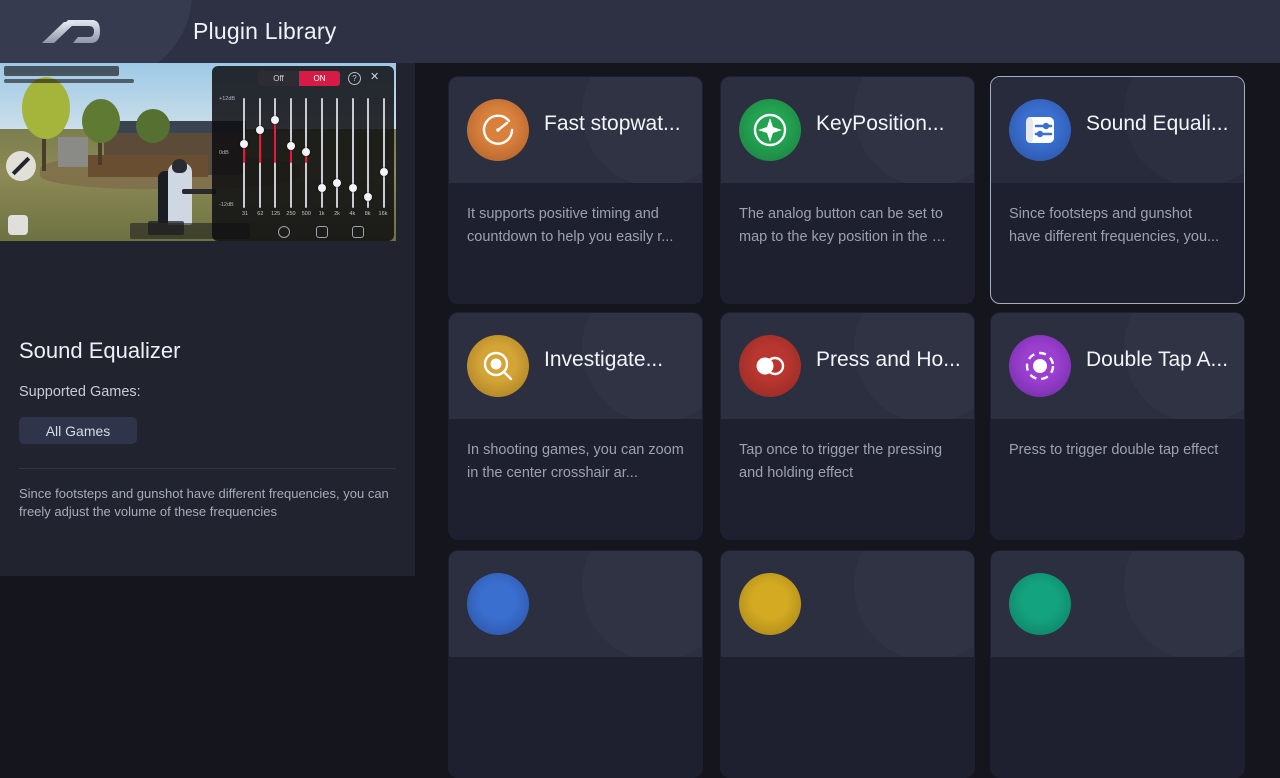 The height and width of the screenshot is (778, 1280). Describe the element at coordinates (227, 99) in the screenshot. I see `equalizer-scale-max: +12dB` at that location.